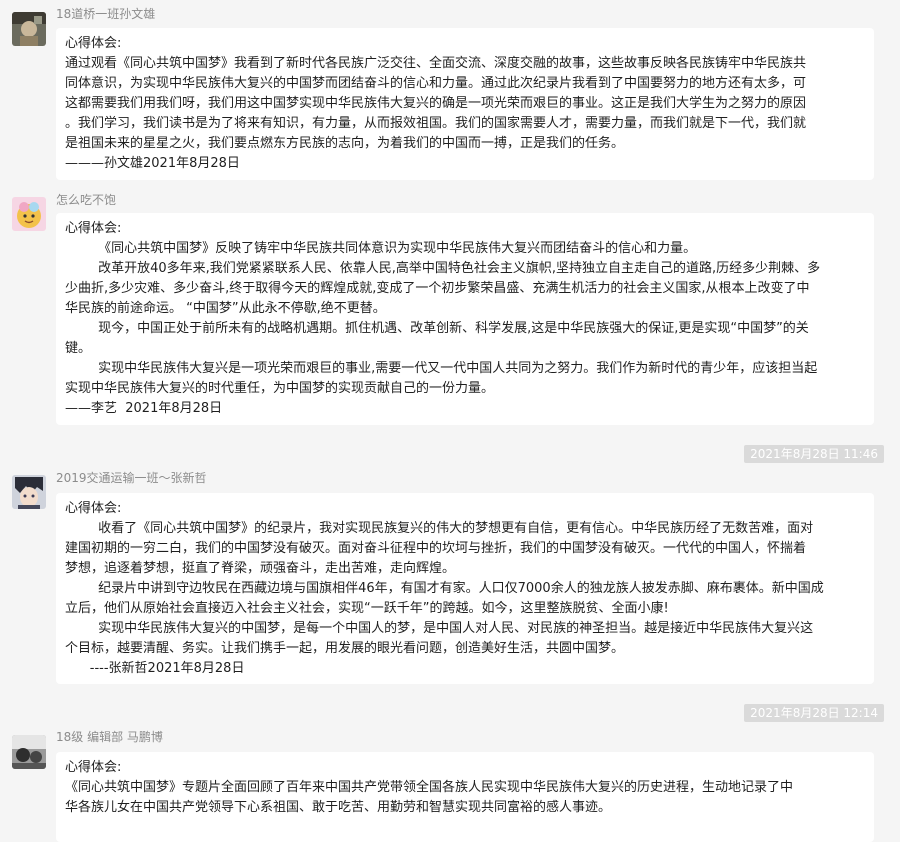  Describe the element at coordinates (131, 478) in the screenshot. I see `sender-name: 2019交通运输一班～张新哲` at that location.